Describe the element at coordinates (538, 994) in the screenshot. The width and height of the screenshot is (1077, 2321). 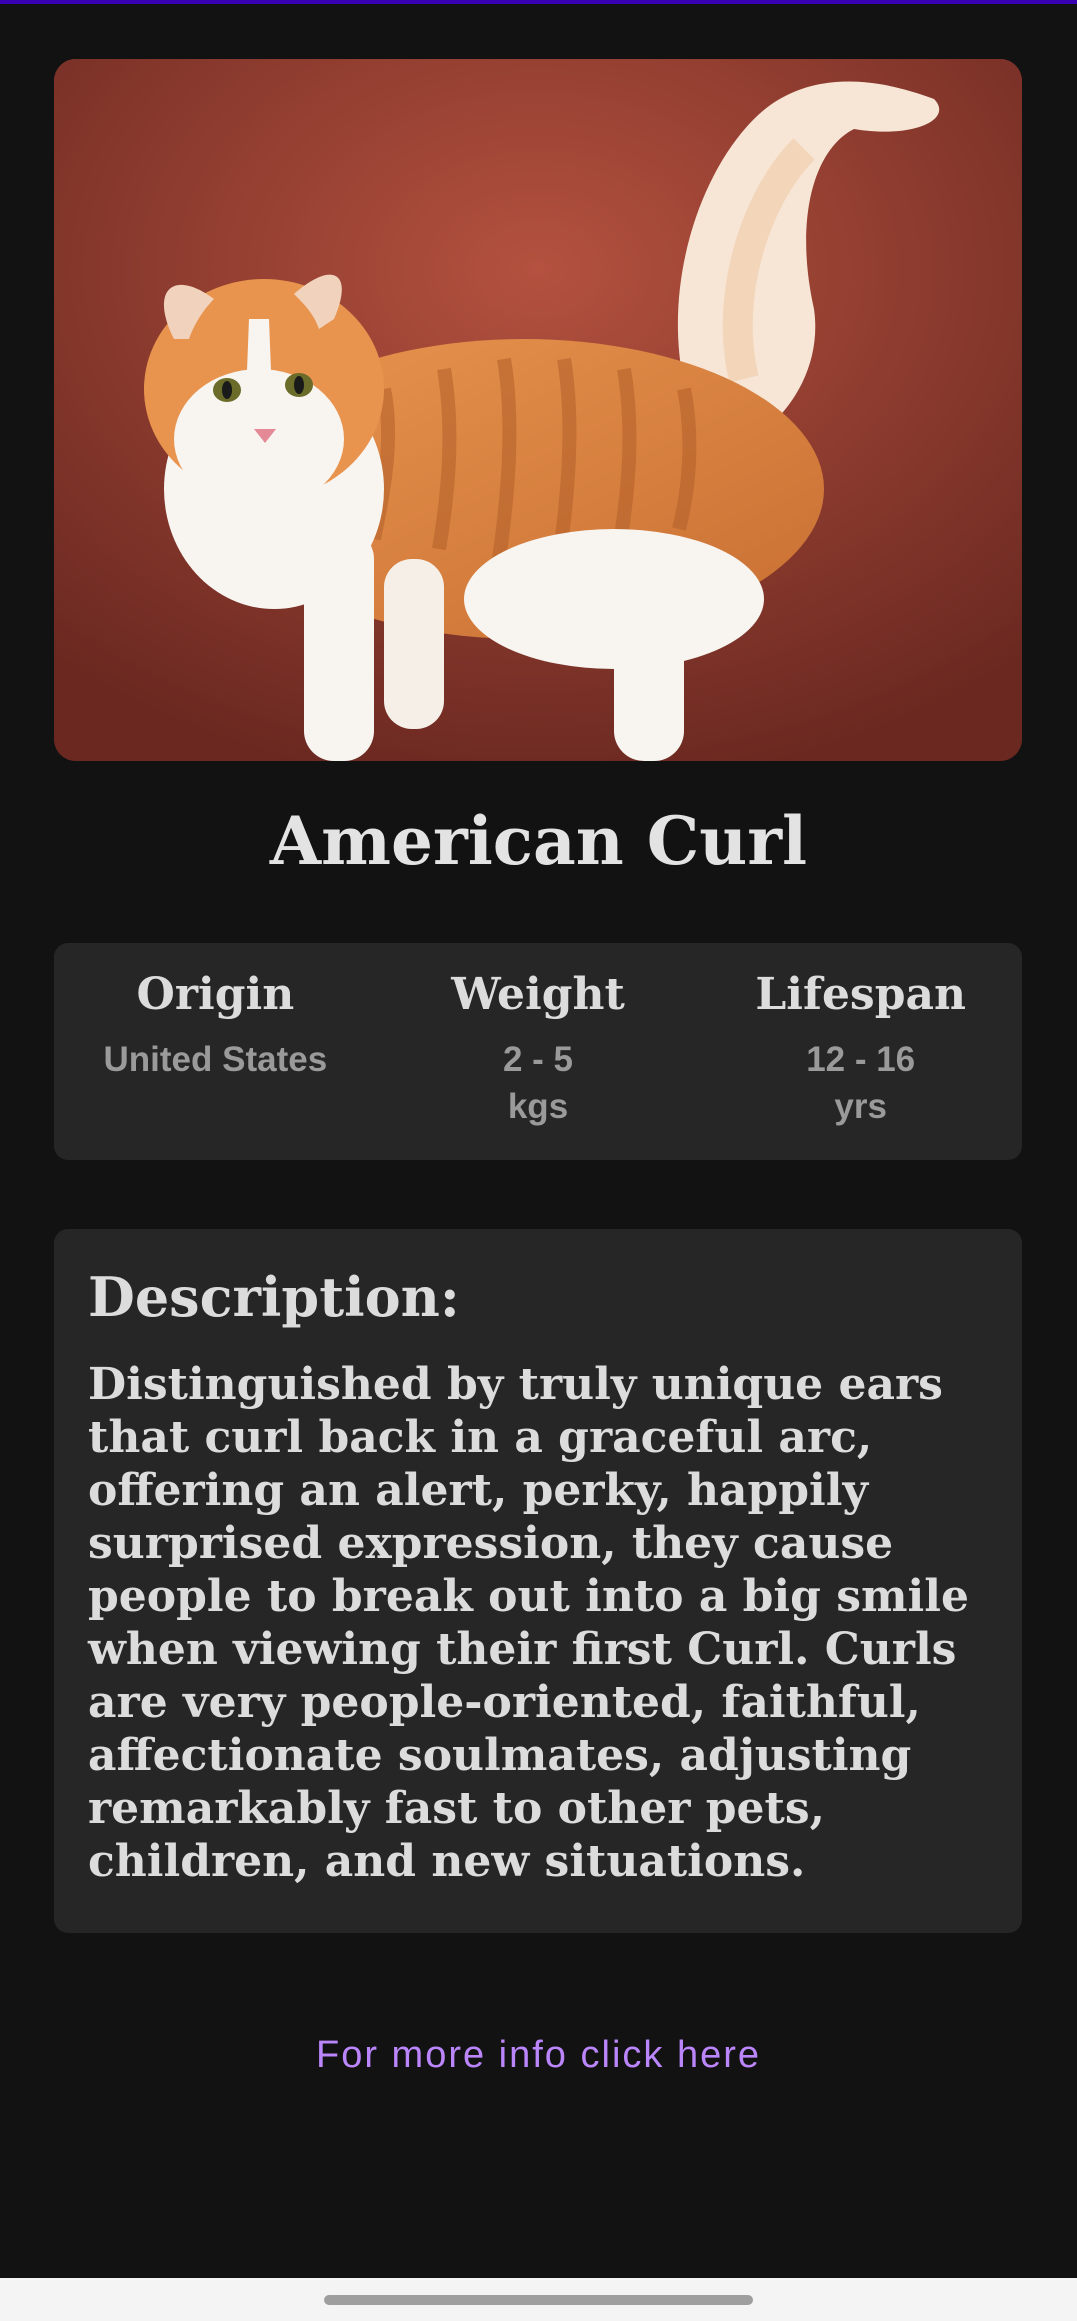
I see `weight-label: Weight` at that location.